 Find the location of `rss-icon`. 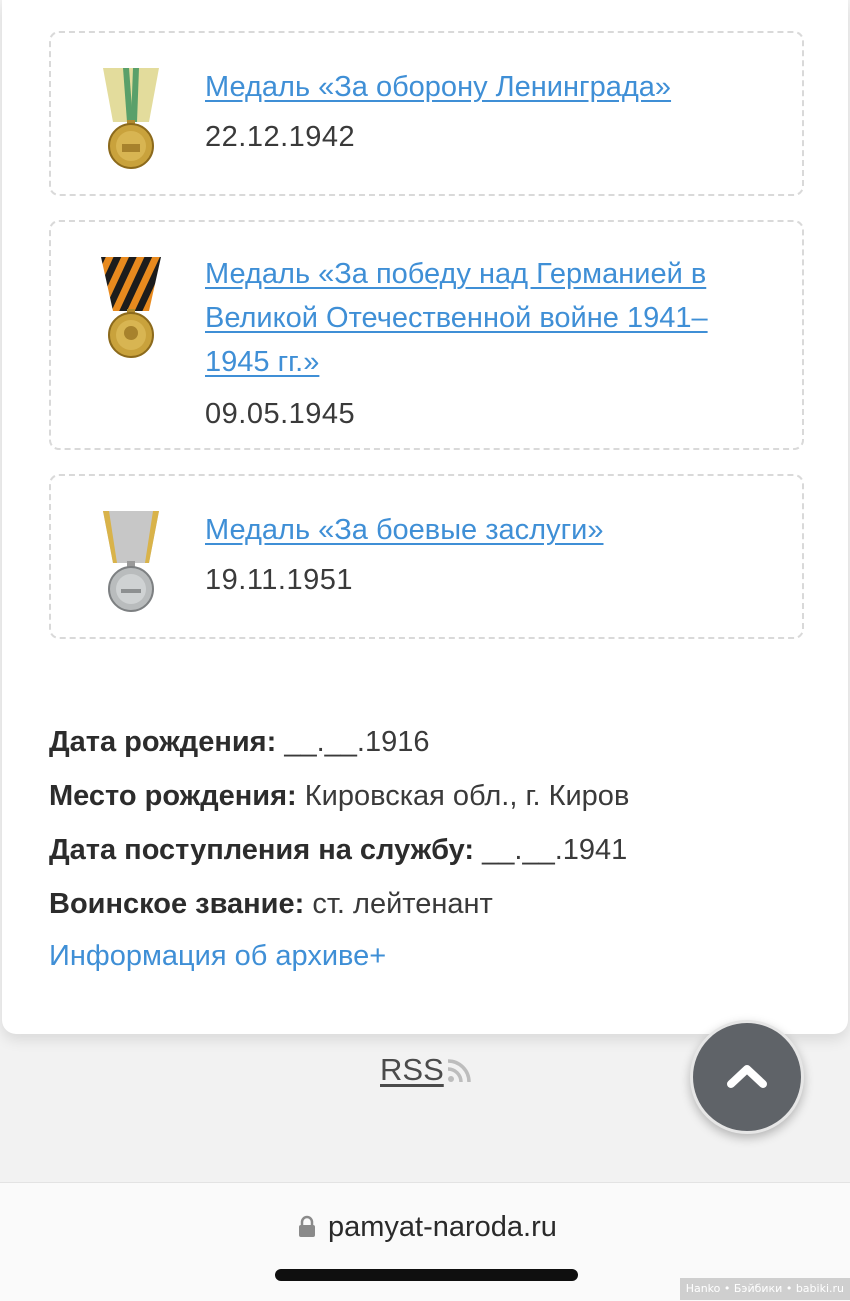

rss-icon is located at coordinates (459, 1071).